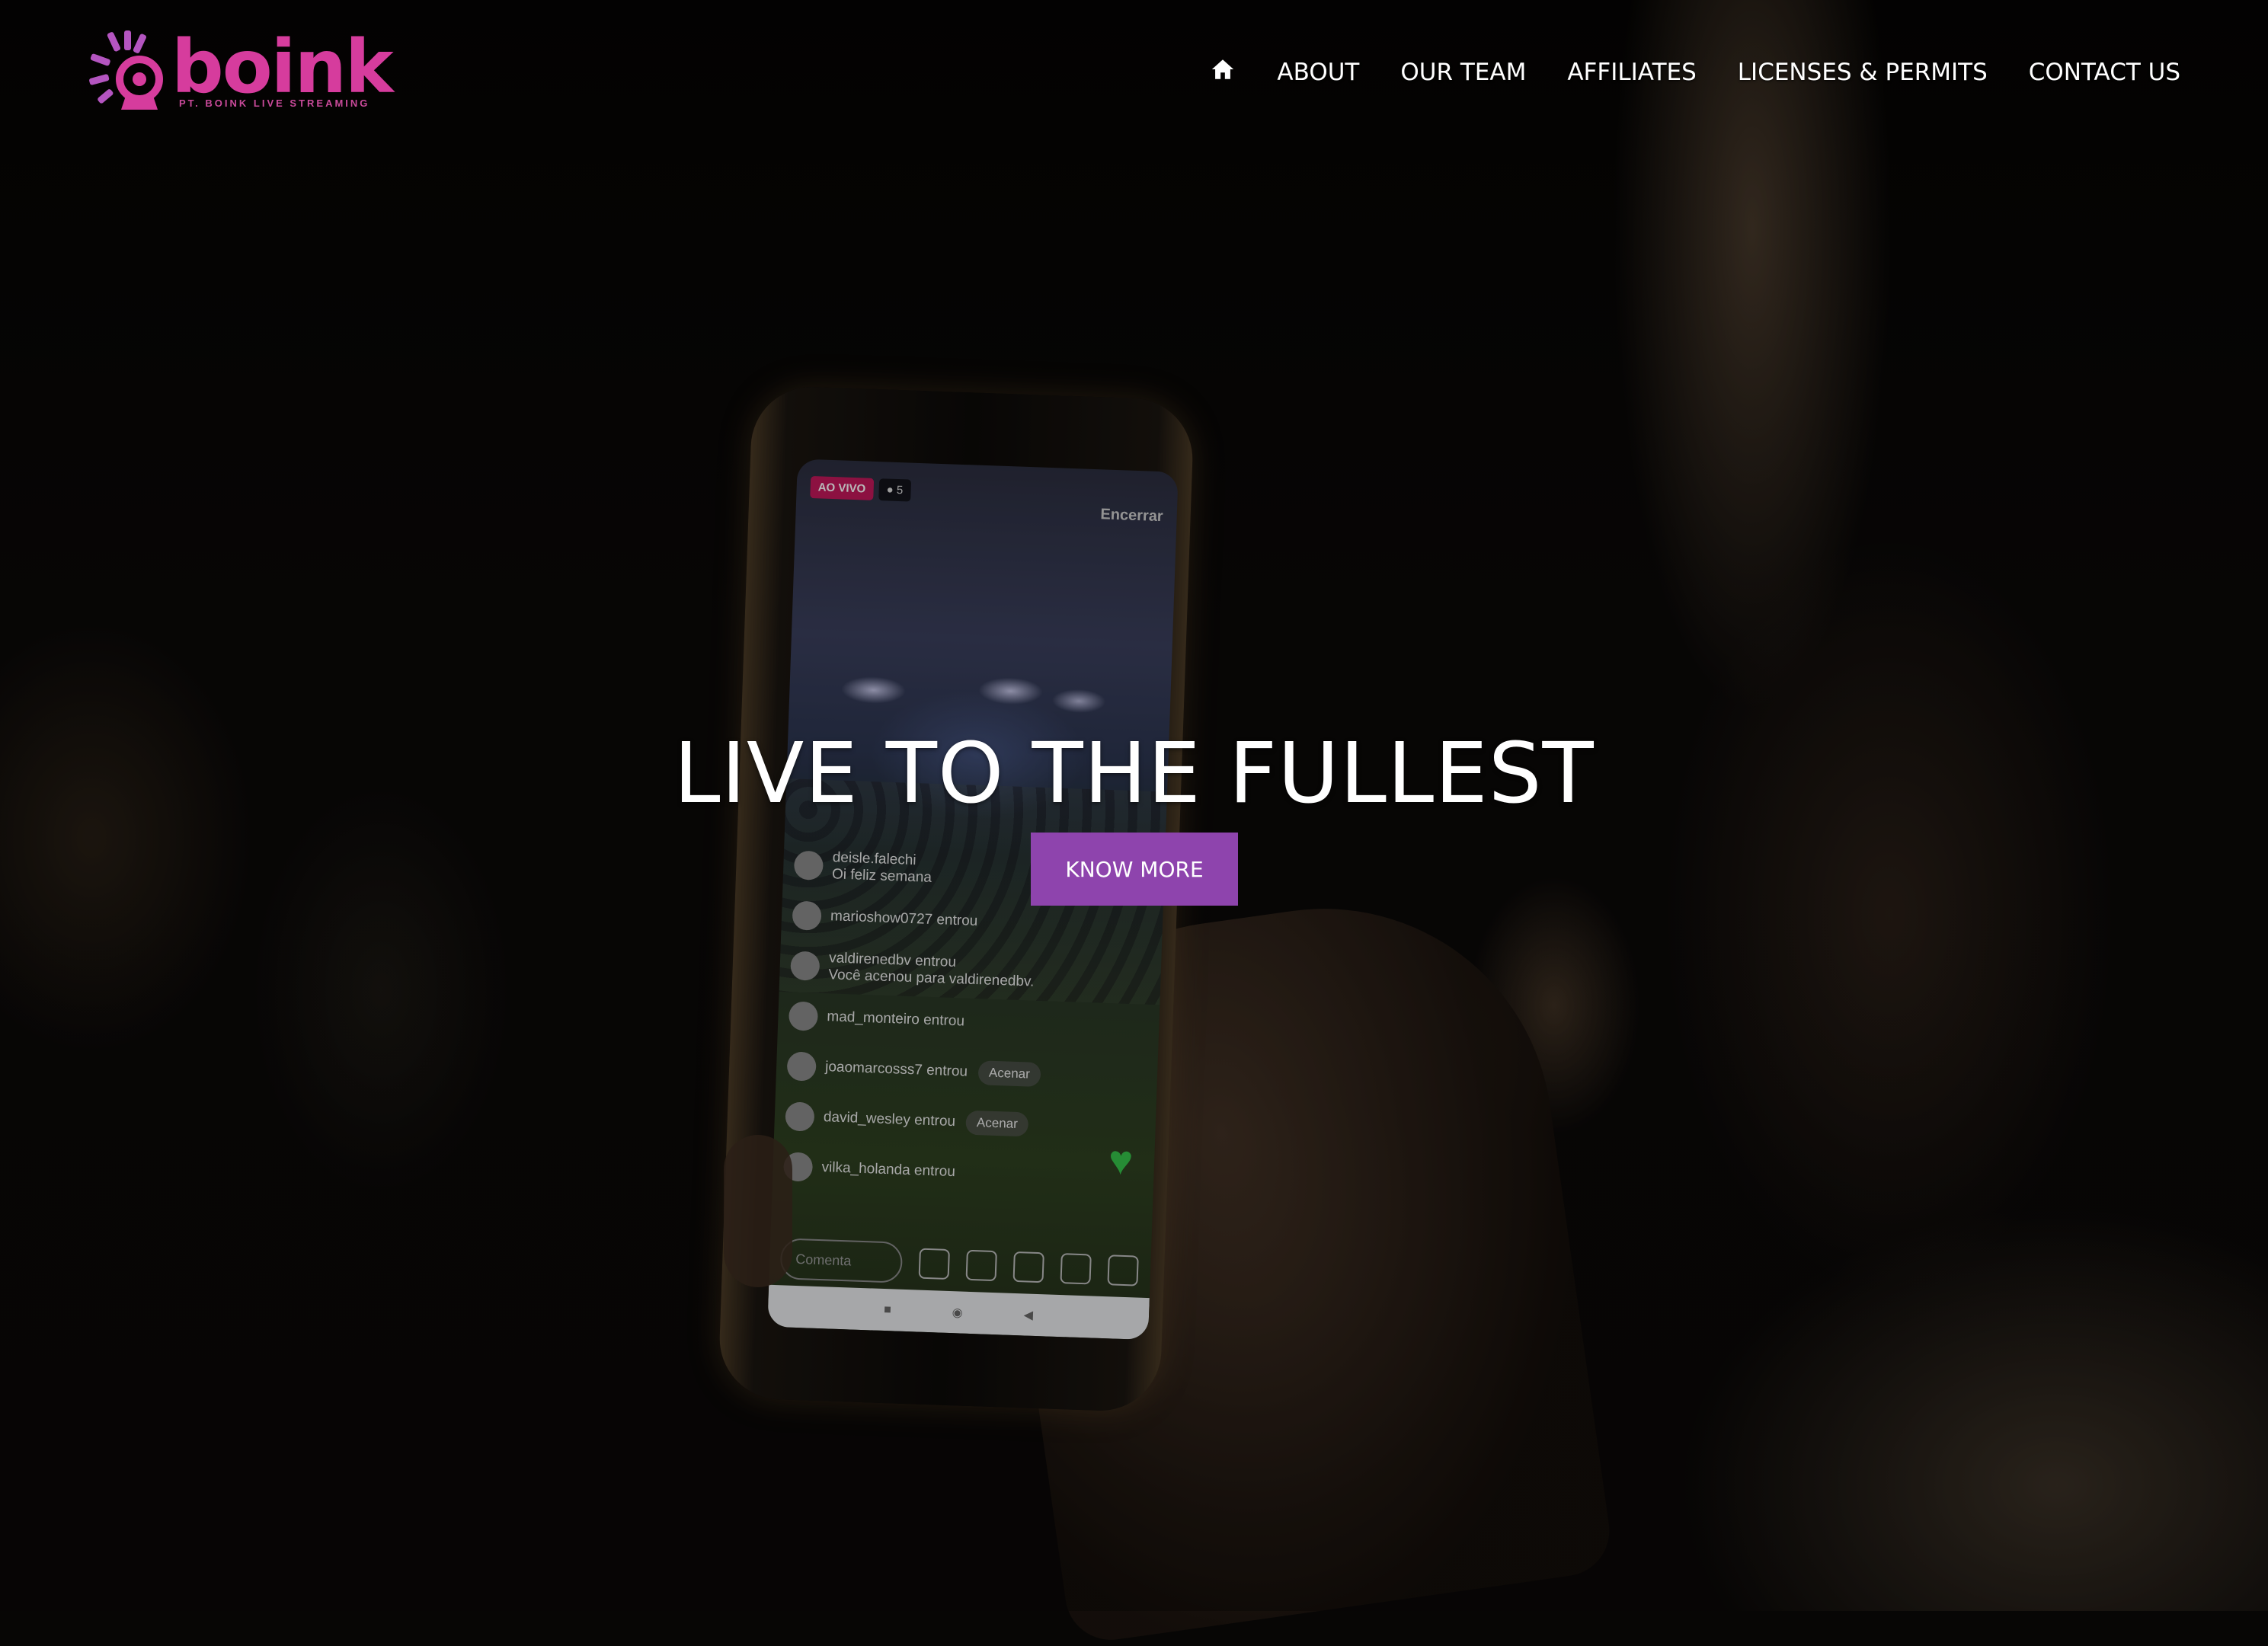  What do you see at coordinates (1463, 72) in the screenshot?
I see `nav-our-team: OUR TEAM` at bounding box center [1463, 72].